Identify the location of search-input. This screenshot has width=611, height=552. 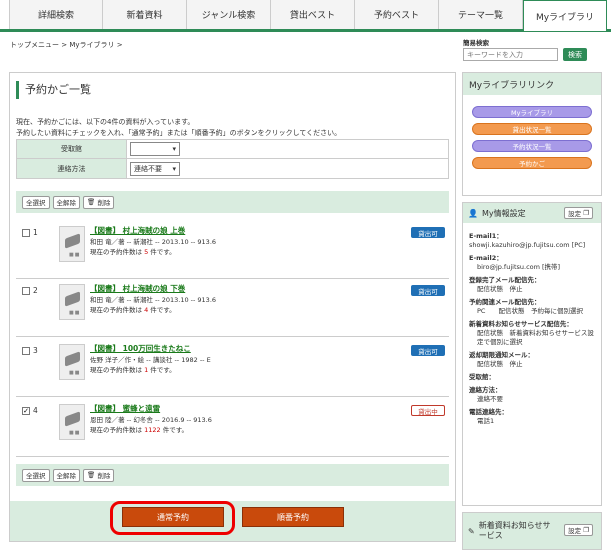
(510, 54).